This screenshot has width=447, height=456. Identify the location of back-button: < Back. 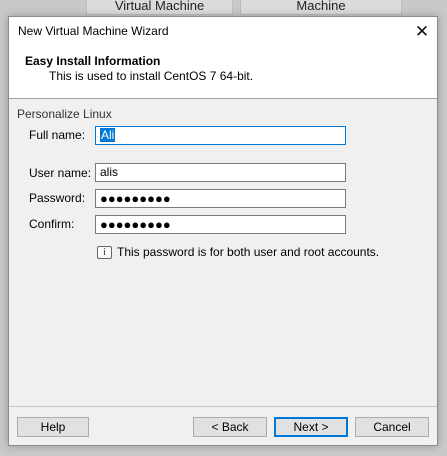
(230, 427).